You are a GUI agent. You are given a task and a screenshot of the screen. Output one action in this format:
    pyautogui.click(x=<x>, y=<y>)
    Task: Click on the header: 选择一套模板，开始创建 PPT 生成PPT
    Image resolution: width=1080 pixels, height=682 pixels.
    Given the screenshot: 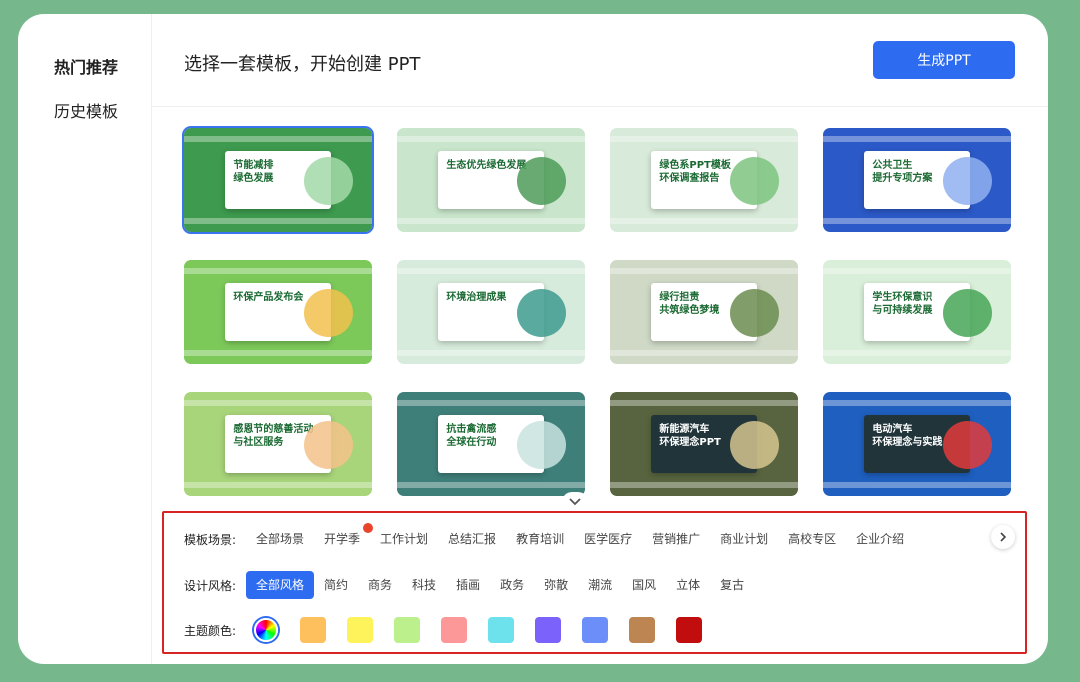 What is the action you would take?
    pyautogui.click(x=600, y=60)
    